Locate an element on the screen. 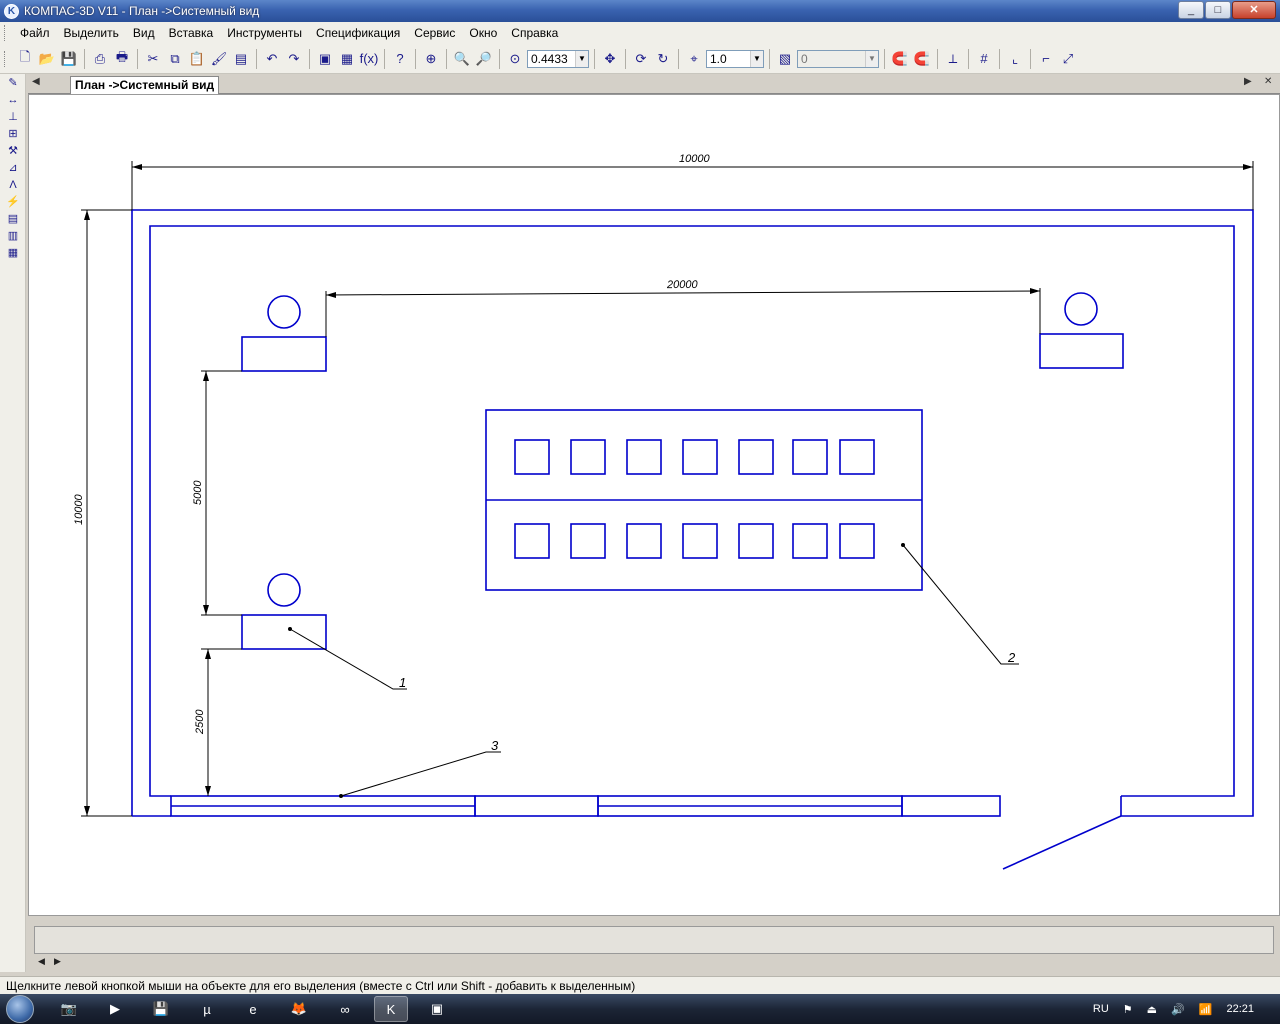 This screenshot has height=1024, width=1280. dim-tables-line is located at coordinates (683, 293).